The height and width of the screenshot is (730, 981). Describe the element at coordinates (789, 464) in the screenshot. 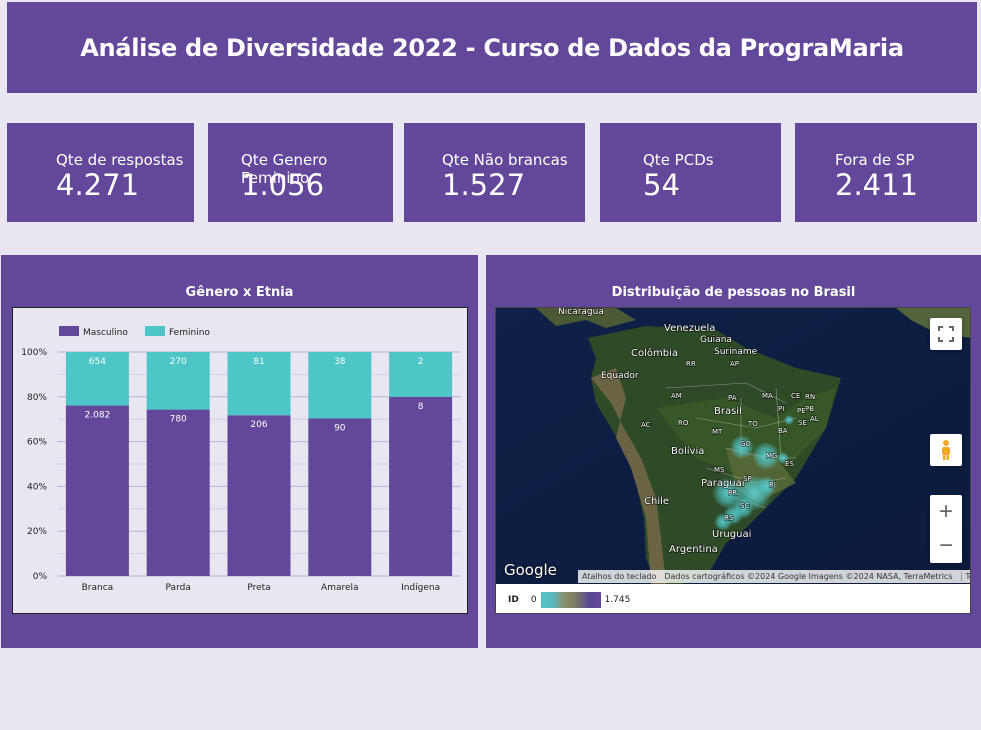

I see `map-place-label: ES` at that location.